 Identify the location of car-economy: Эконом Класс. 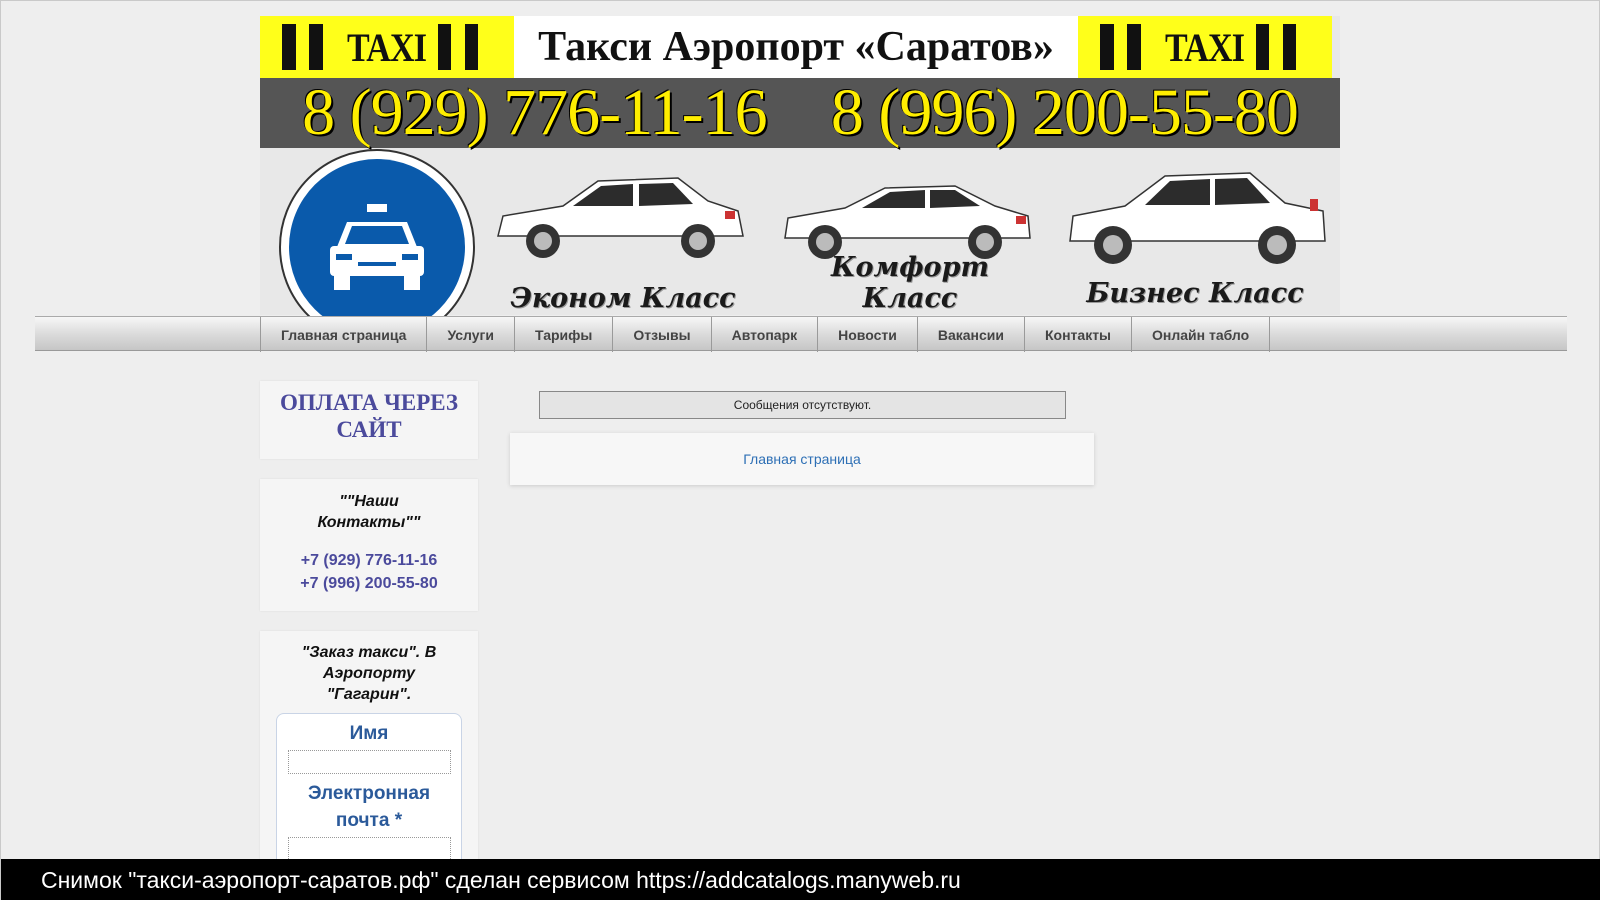
(623, 241).